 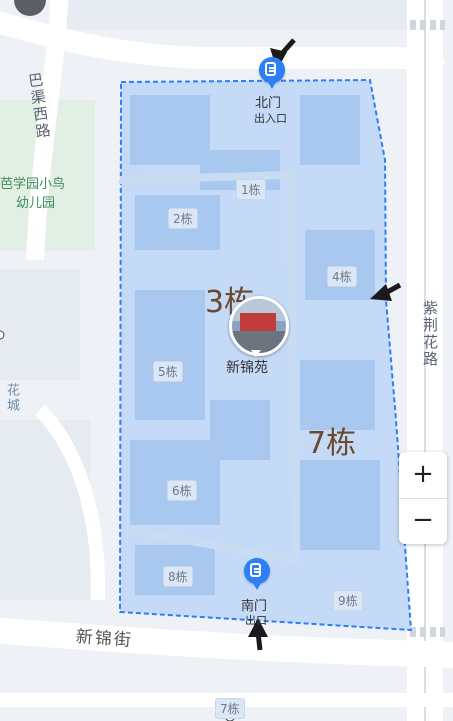 What do you see at coordinates (256, 353) in the screenshot?
I see `poi-pointer` at bounding box center [256, 353].